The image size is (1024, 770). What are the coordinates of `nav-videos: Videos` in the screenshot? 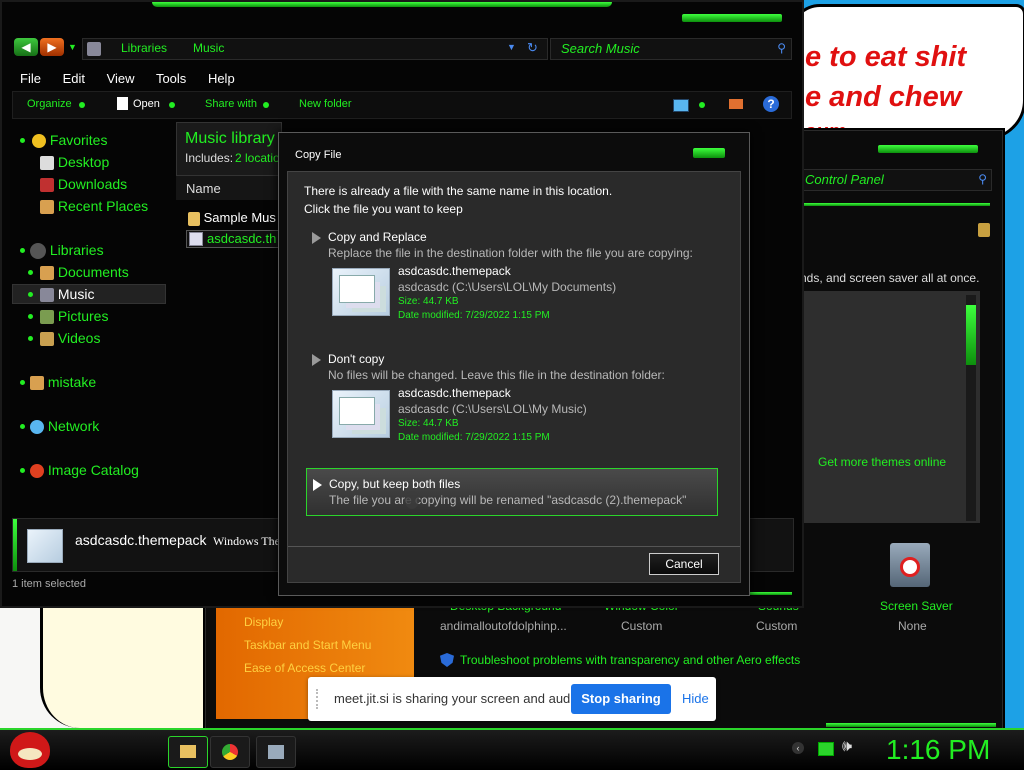 It's located at (70, 338).